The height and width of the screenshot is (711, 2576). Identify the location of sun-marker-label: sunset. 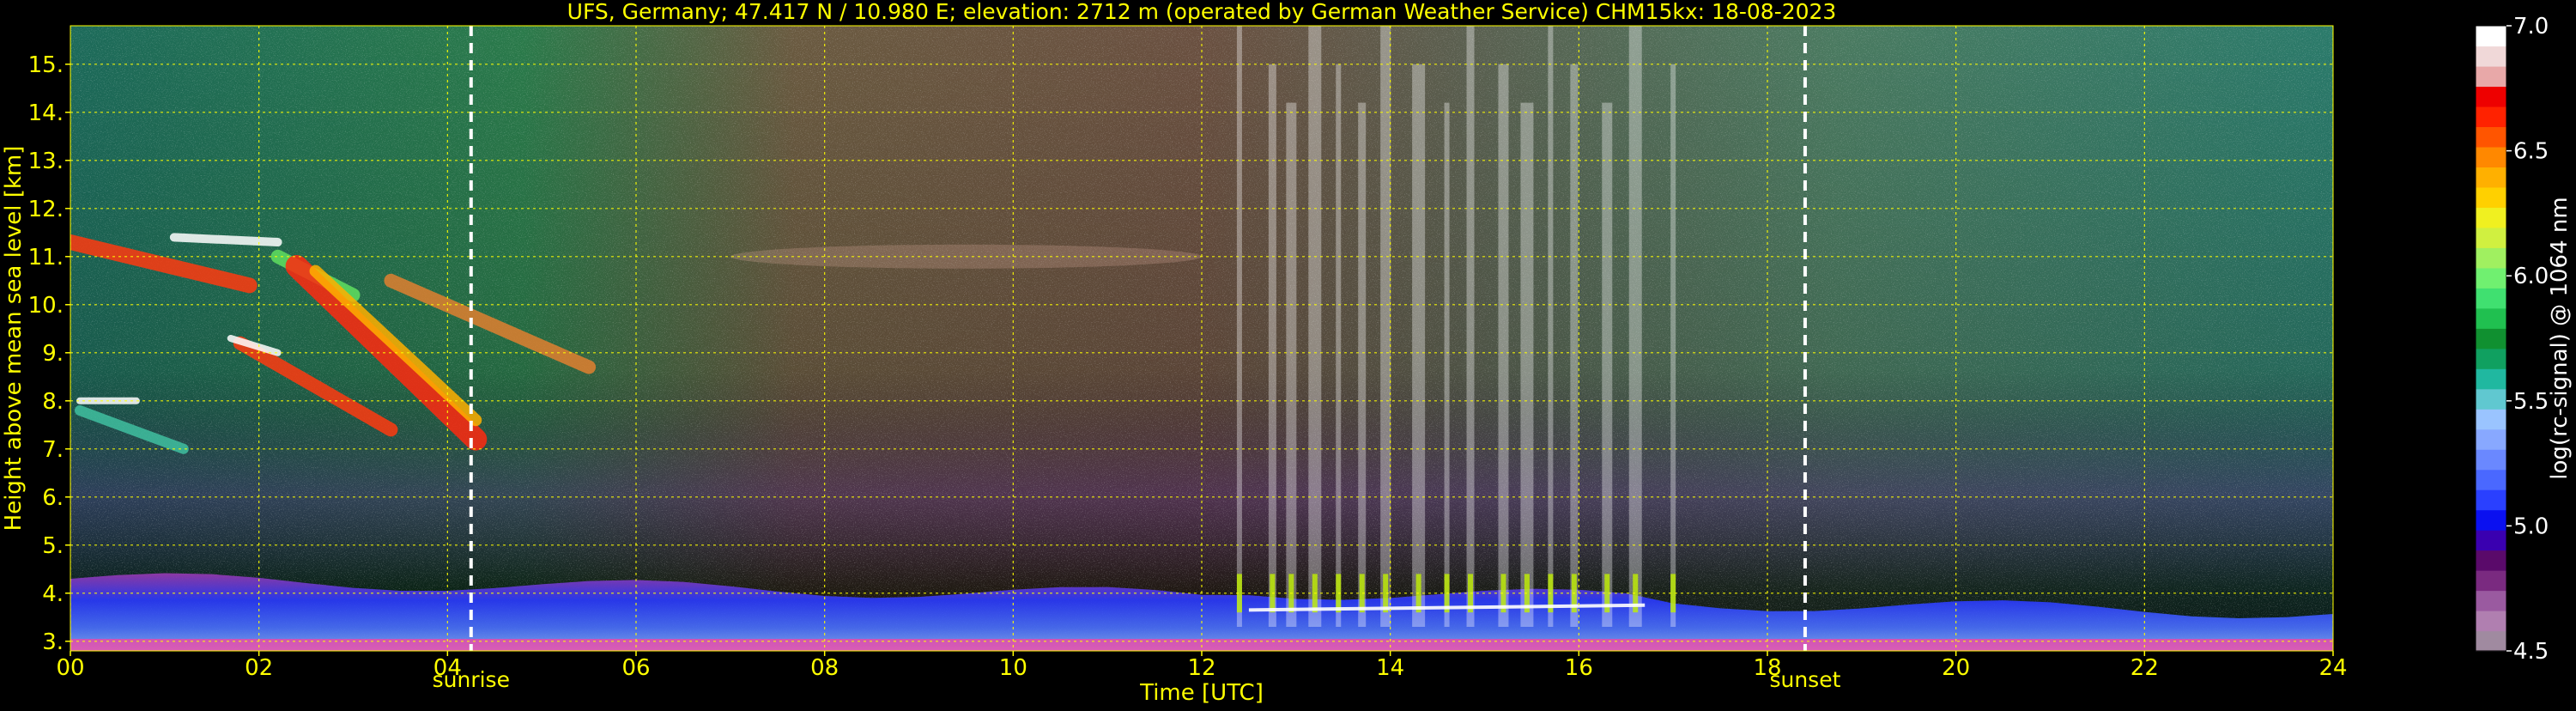
(1805, 679).